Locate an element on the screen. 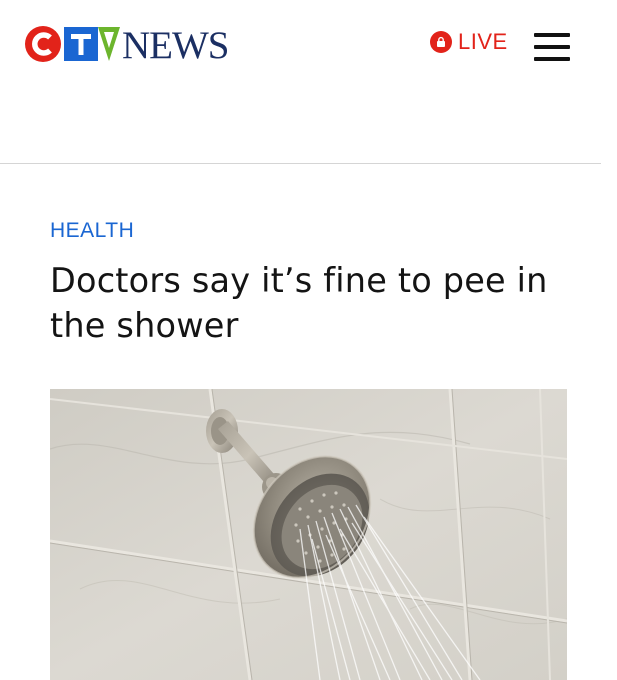  site-header: NEWS LIVE is located at coordinates (308, 45).